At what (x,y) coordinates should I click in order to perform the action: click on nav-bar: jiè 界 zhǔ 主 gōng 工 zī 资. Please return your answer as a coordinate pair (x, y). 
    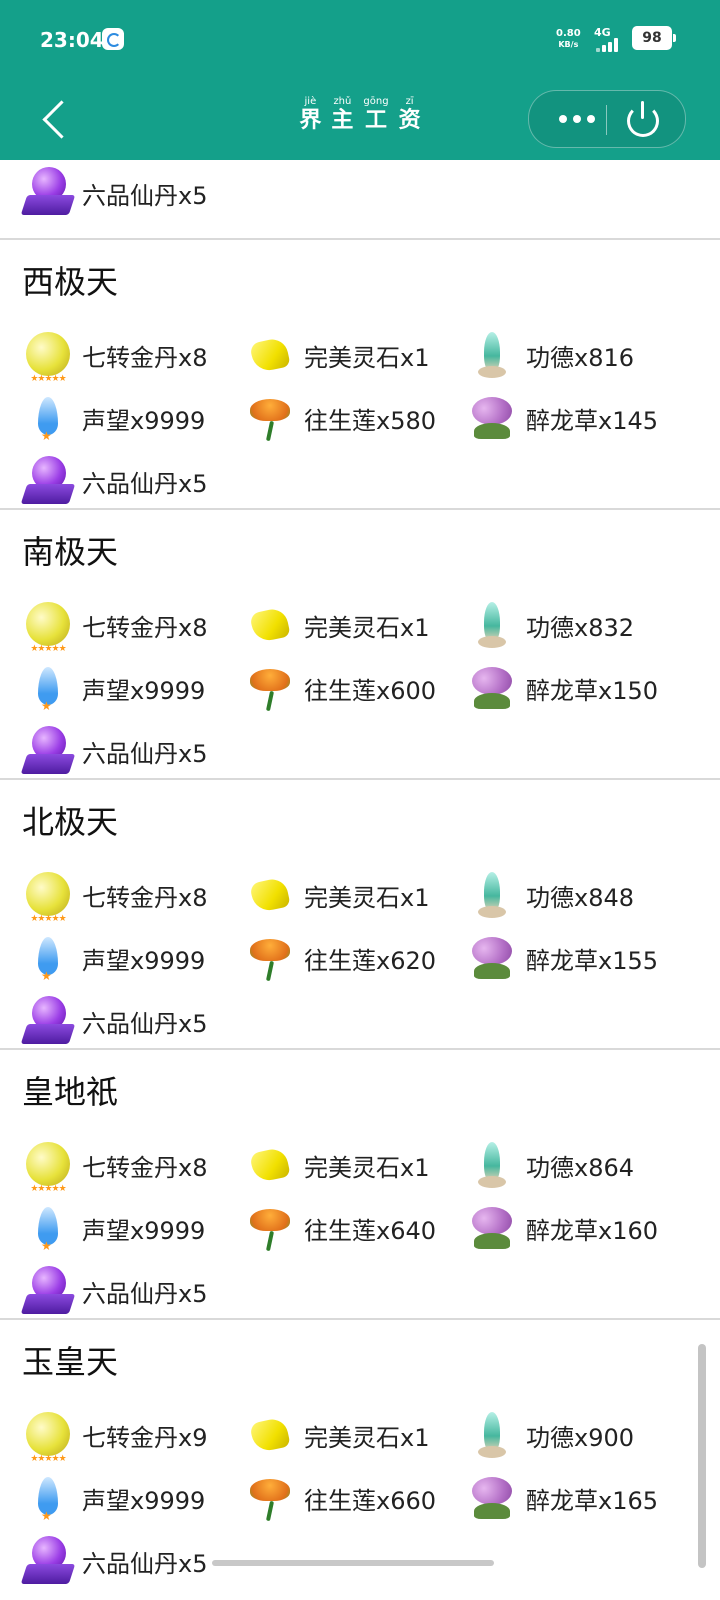
    Looking at the image, I should click on (360, 120).